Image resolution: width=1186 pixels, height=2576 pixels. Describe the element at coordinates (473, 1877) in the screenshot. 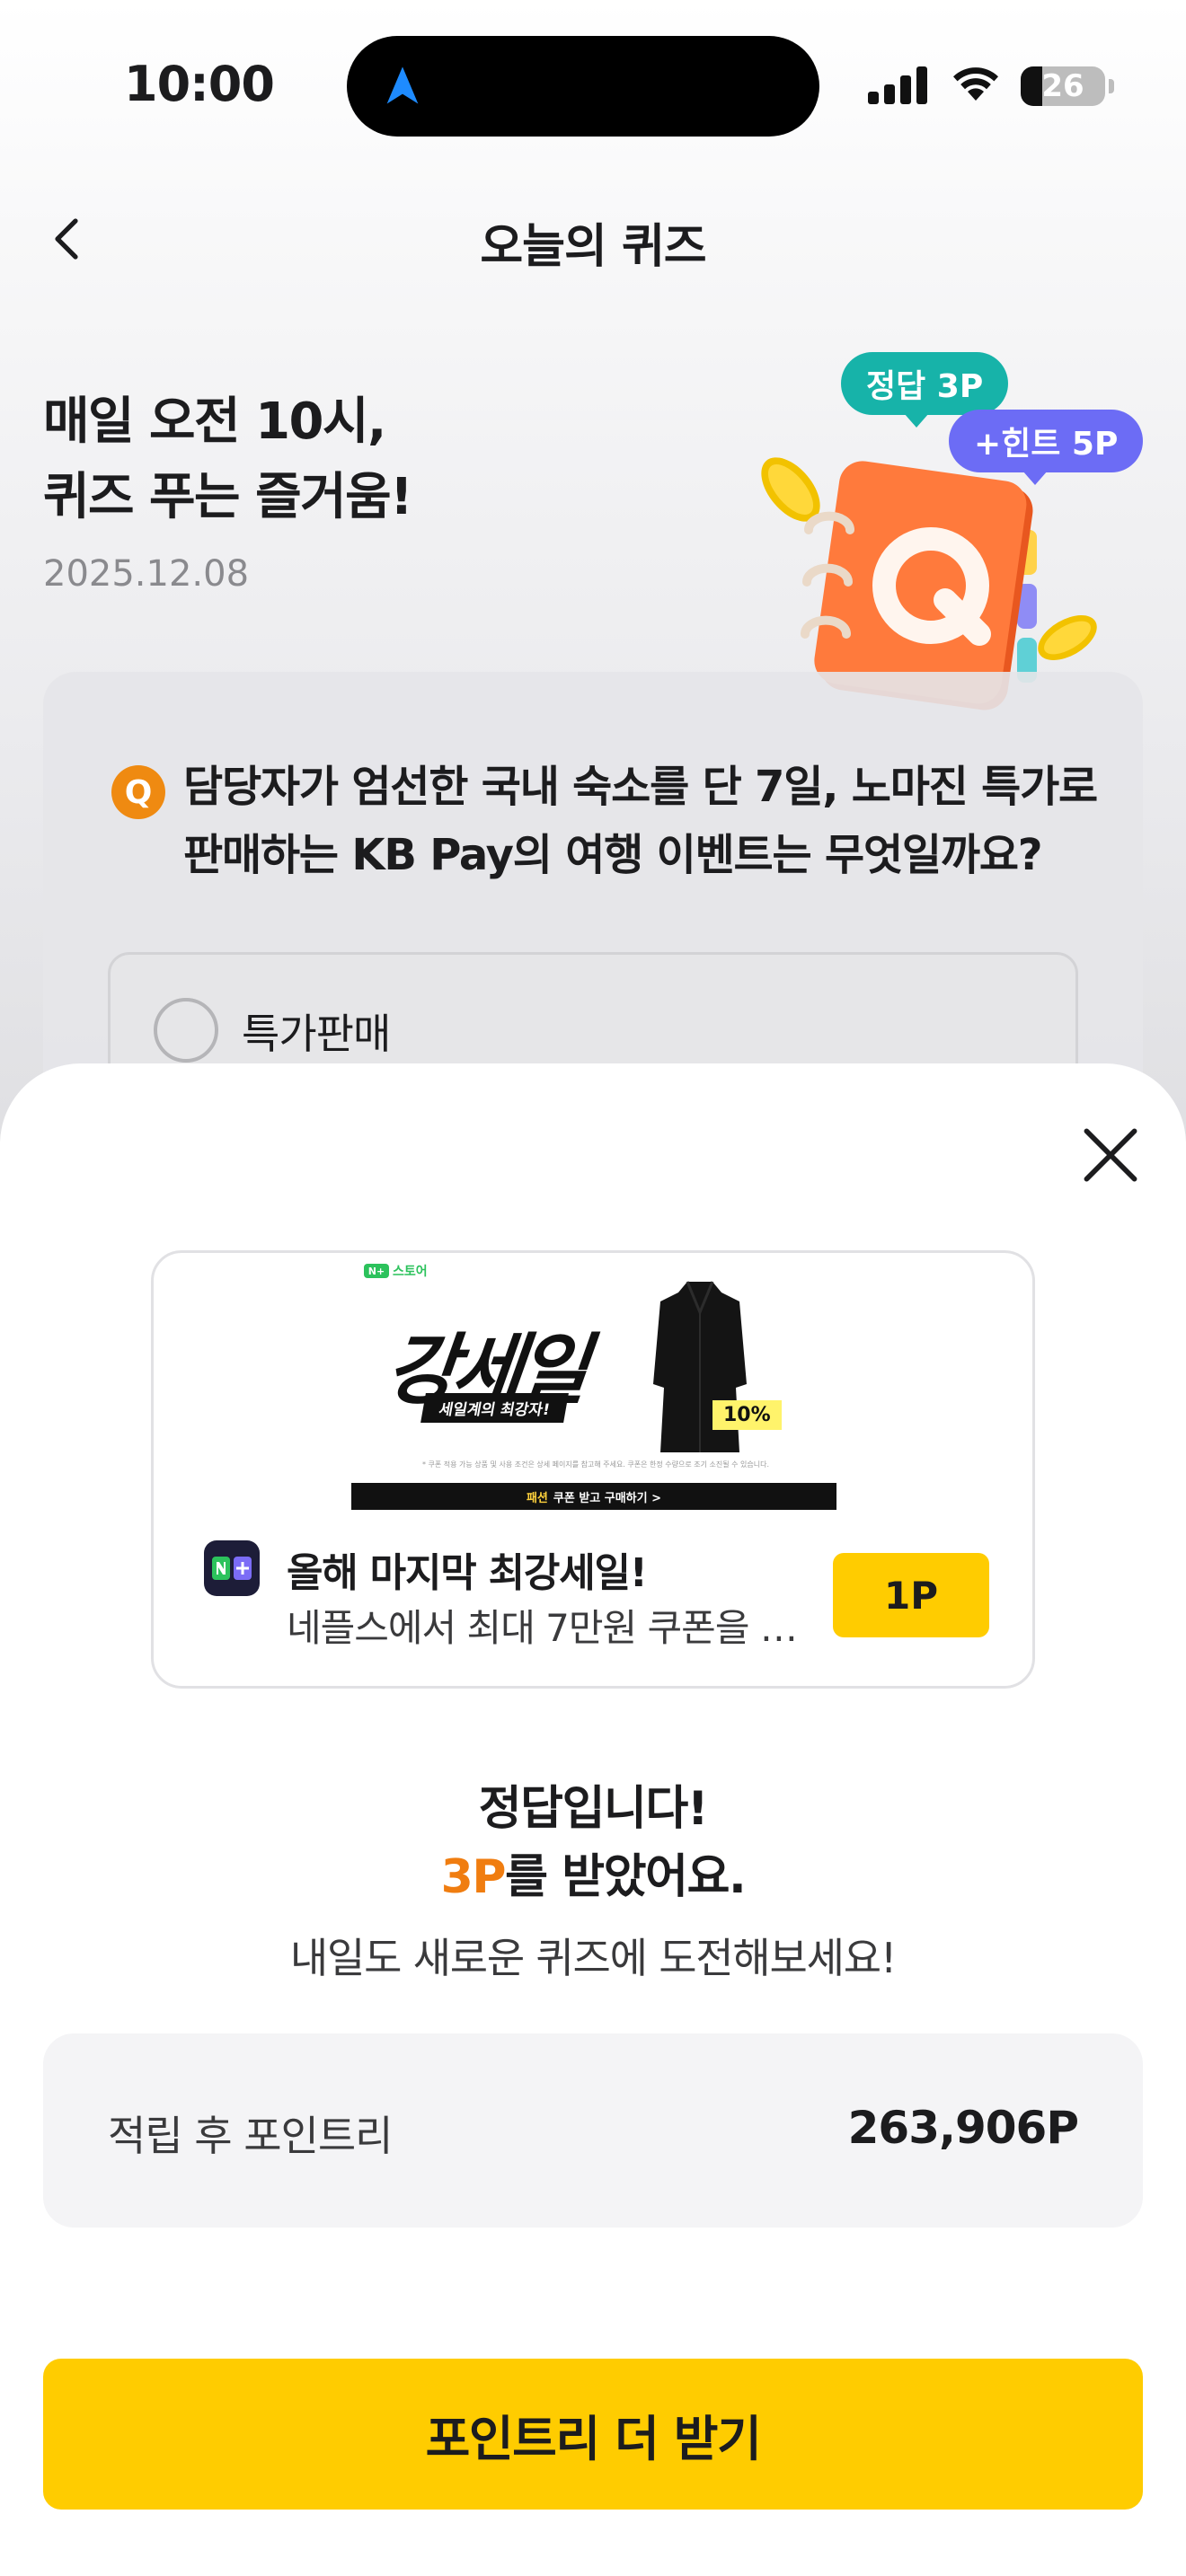

I see `earned-points: 3P` at that location.